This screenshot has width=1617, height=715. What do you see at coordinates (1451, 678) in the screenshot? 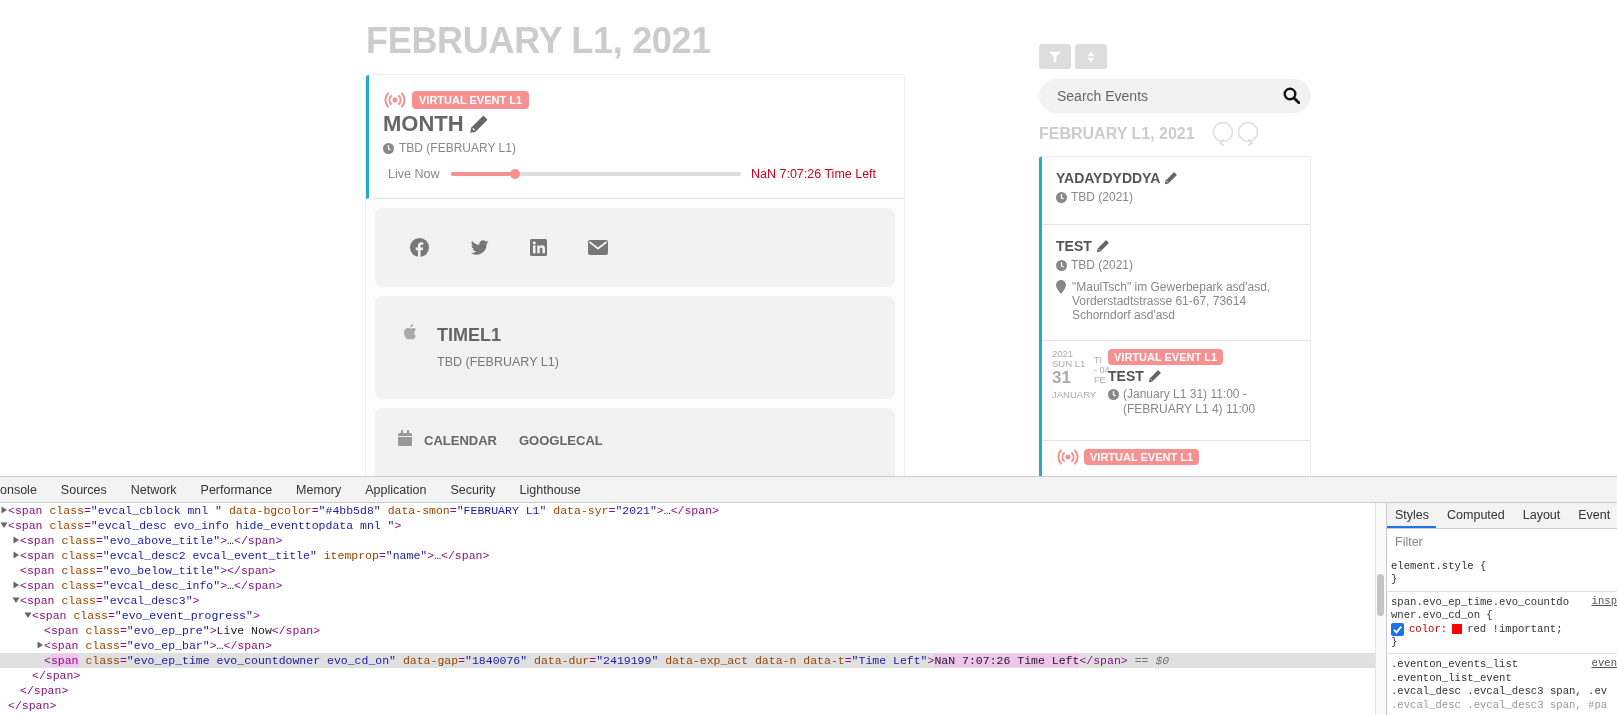
I see `css-selector: .eventon_list_event` at bounding box center [1451, 678].